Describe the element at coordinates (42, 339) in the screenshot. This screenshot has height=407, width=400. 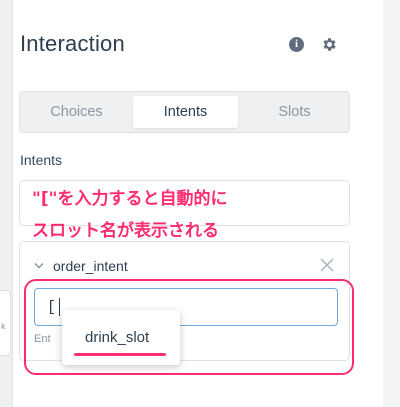
I see `input-helper-text: Ent` at that location.